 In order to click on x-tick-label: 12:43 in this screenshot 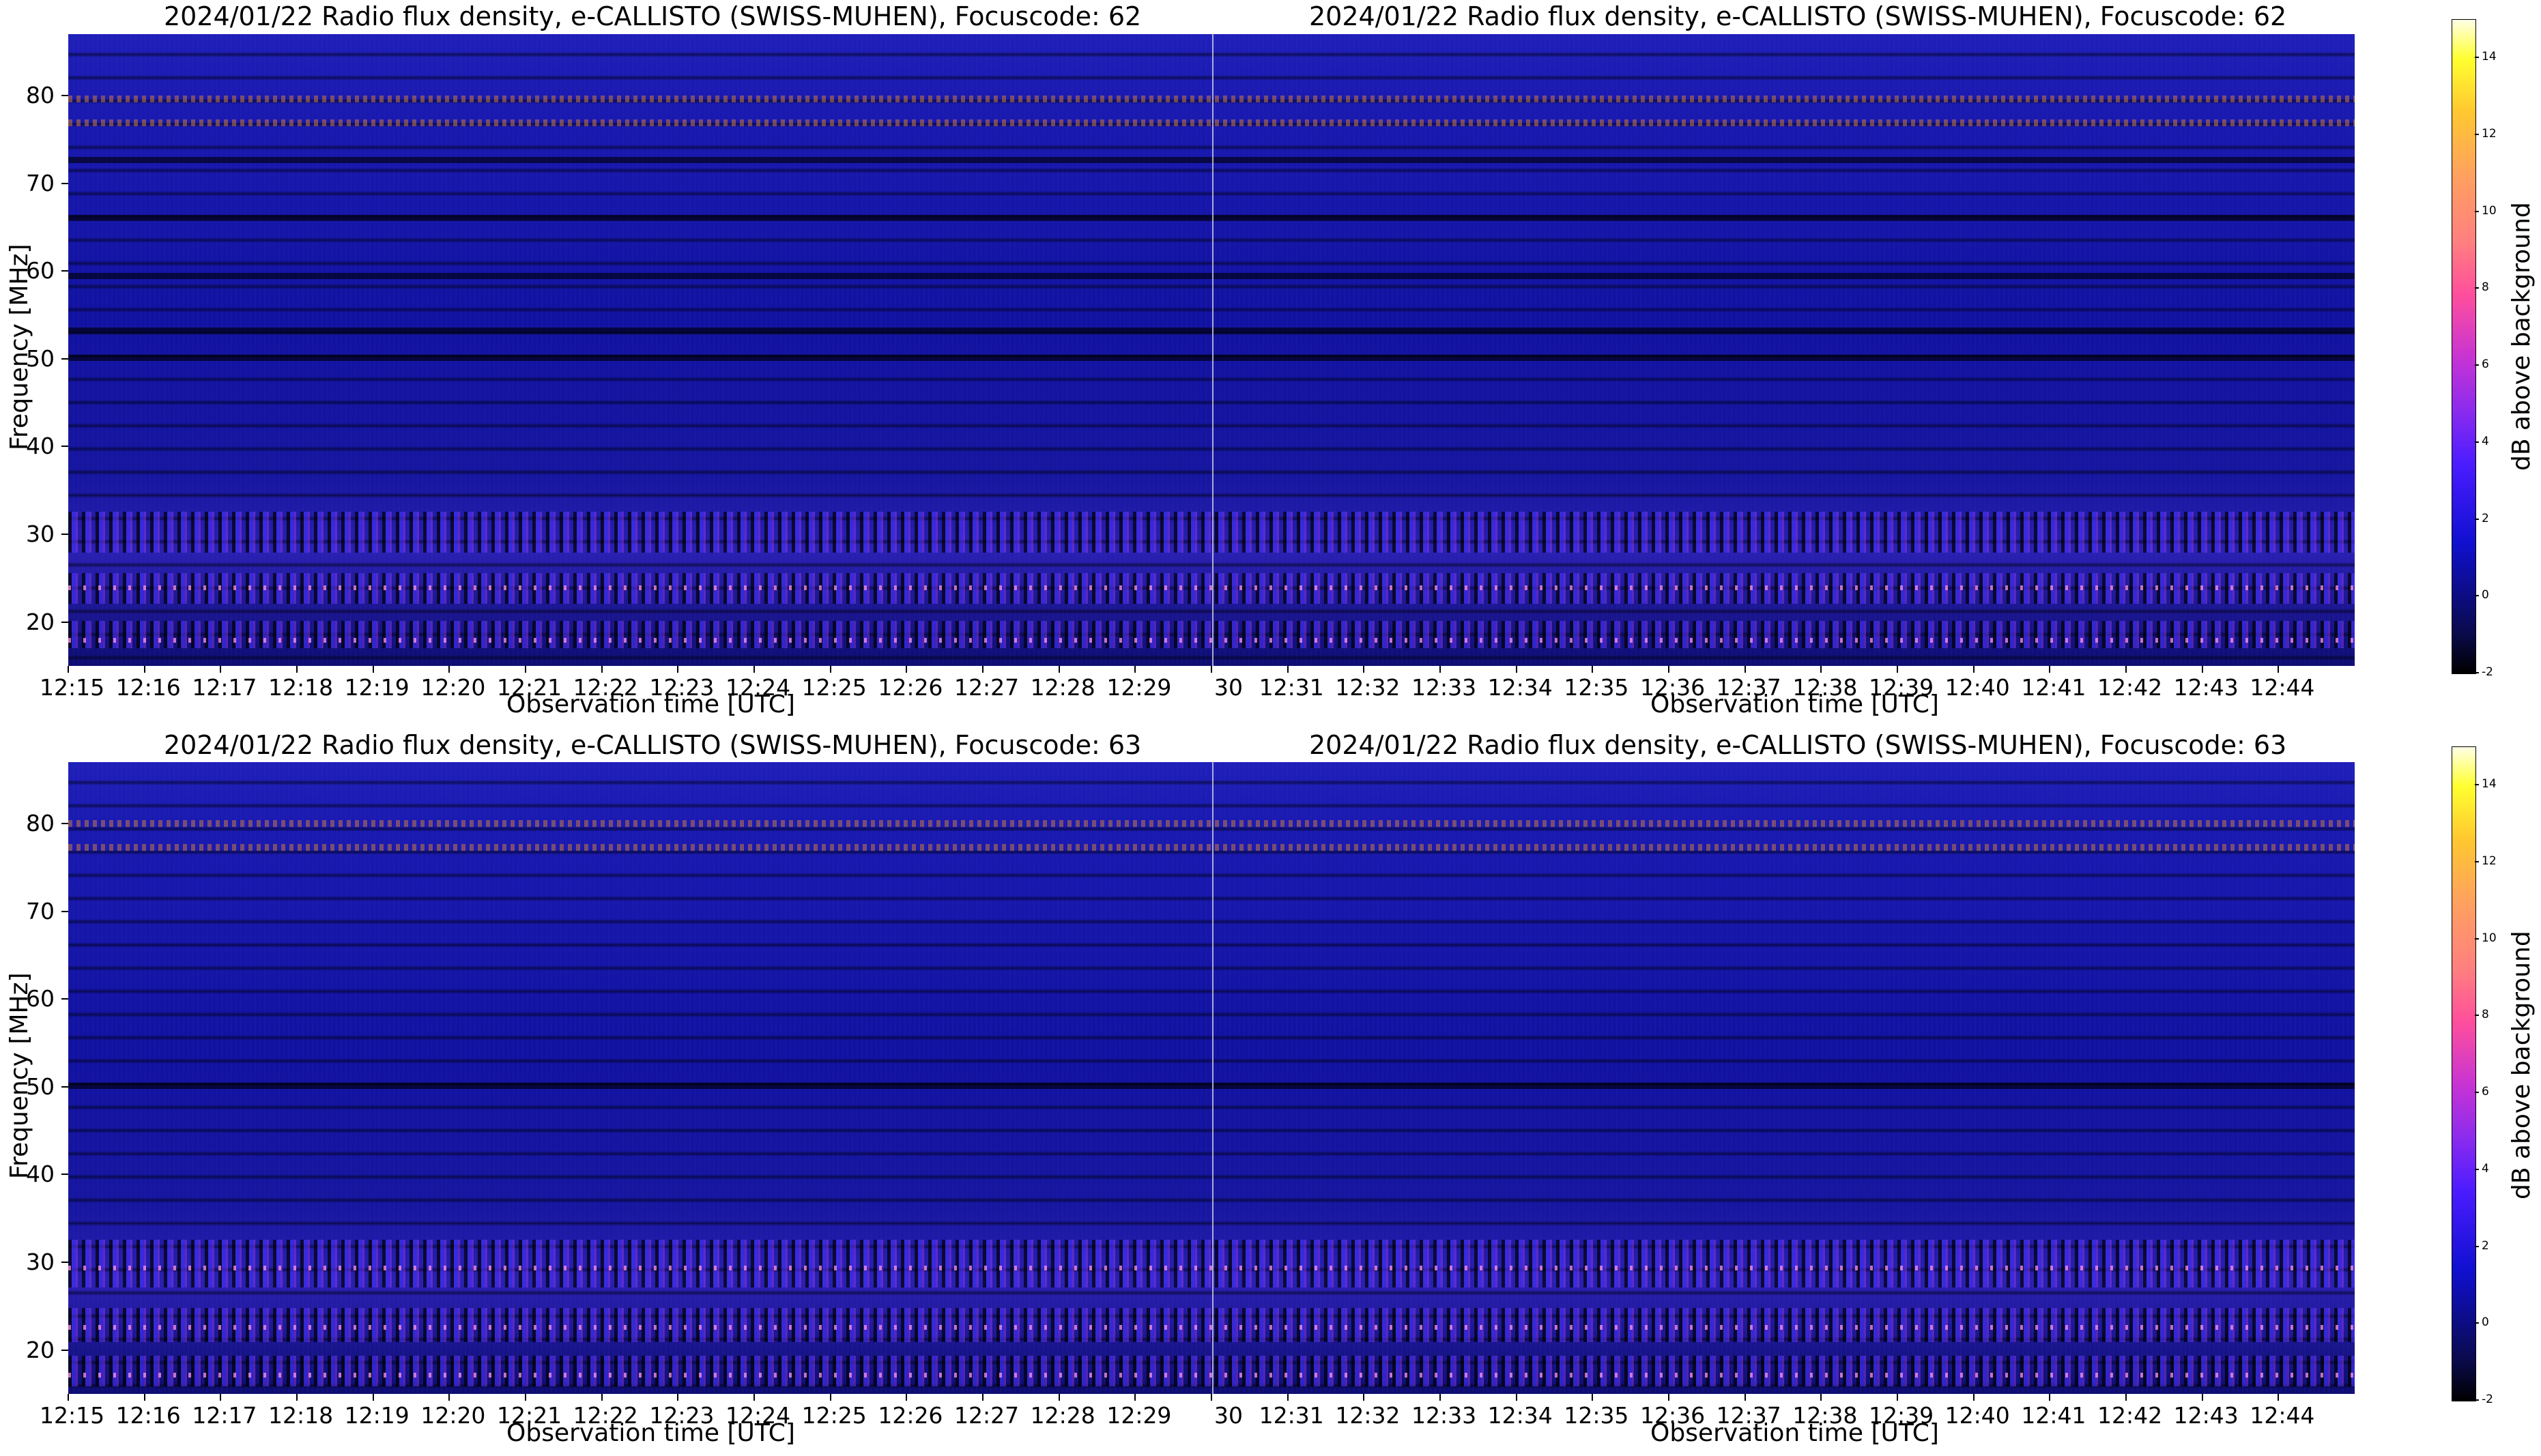, I will do `click(2206, 687)`.